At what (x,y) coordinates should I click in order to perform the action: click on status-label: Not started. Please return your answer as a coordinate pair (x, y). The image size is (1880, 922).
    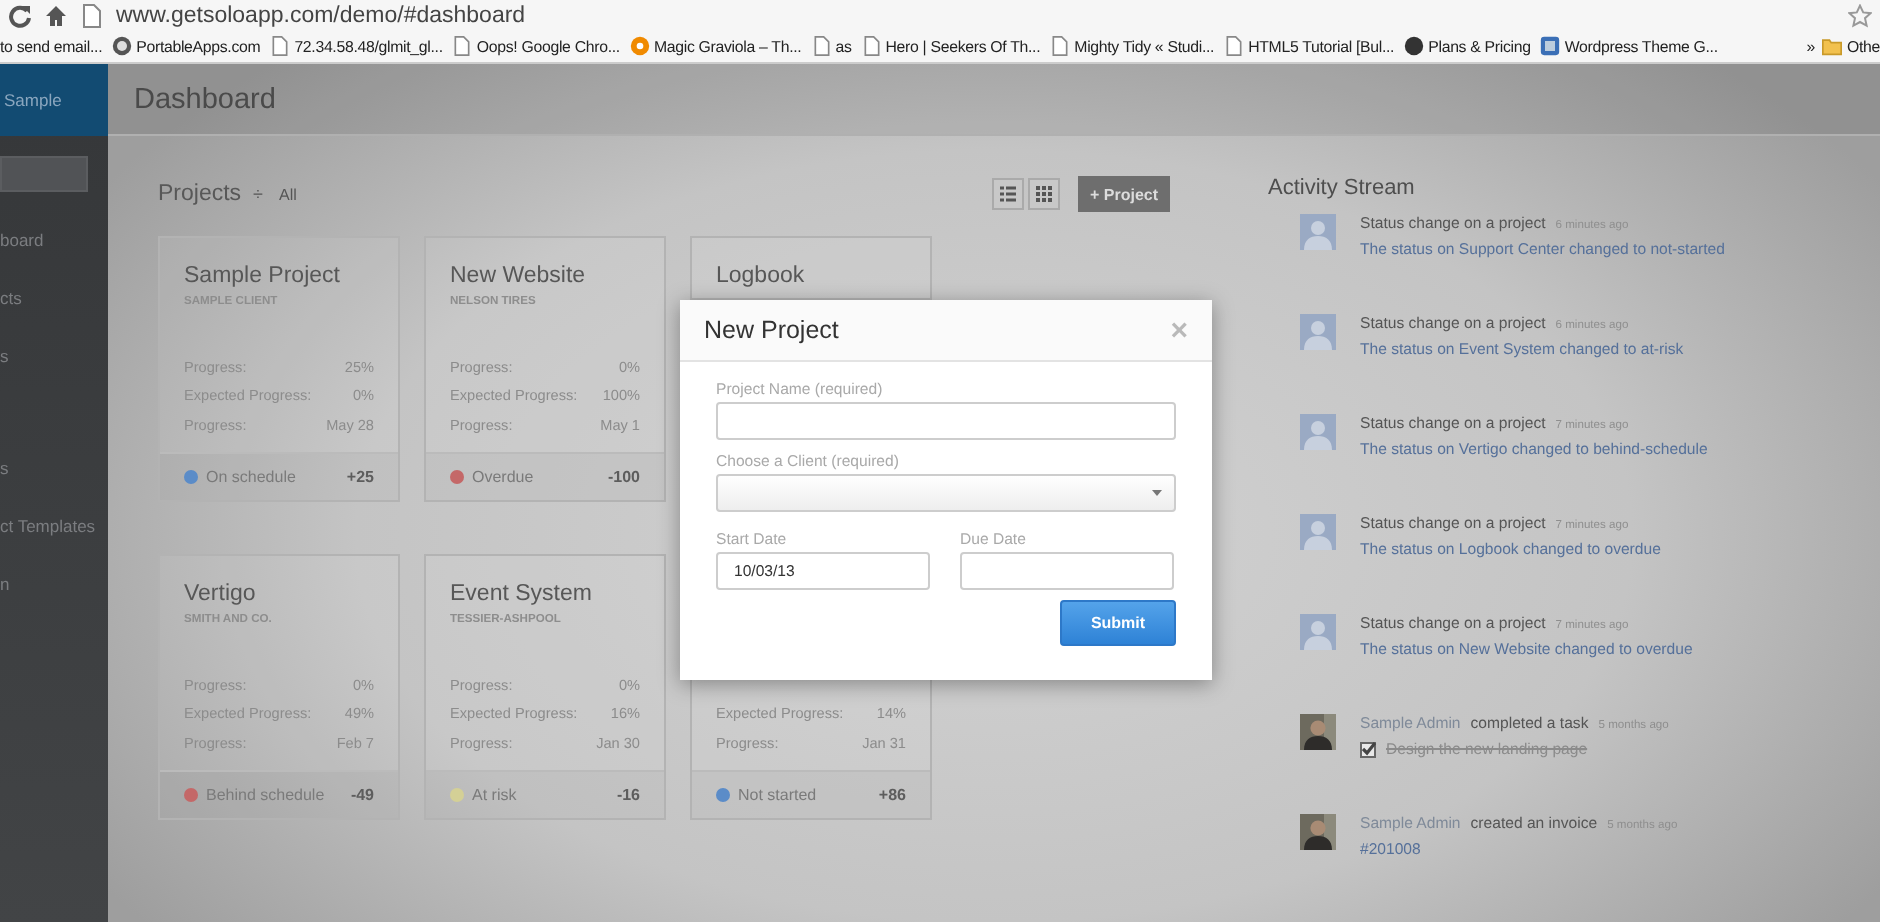
    Looking at the image, I should click on (777, 795).